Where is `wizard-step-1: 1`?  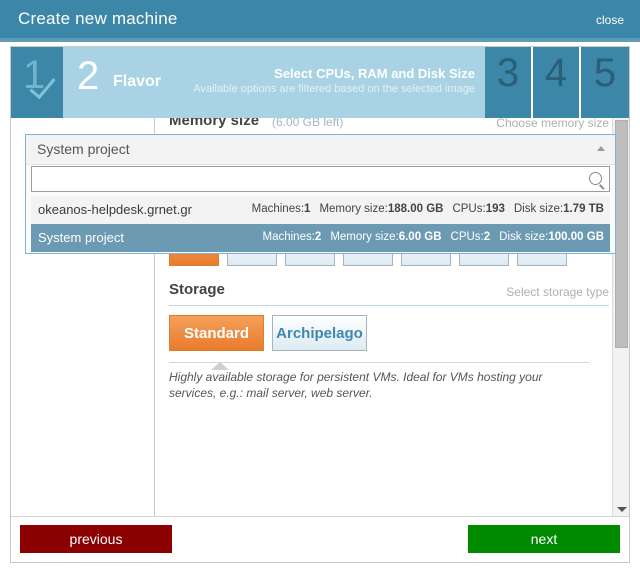 wizard-step-1: 1 is located at coordinates (37, 82).